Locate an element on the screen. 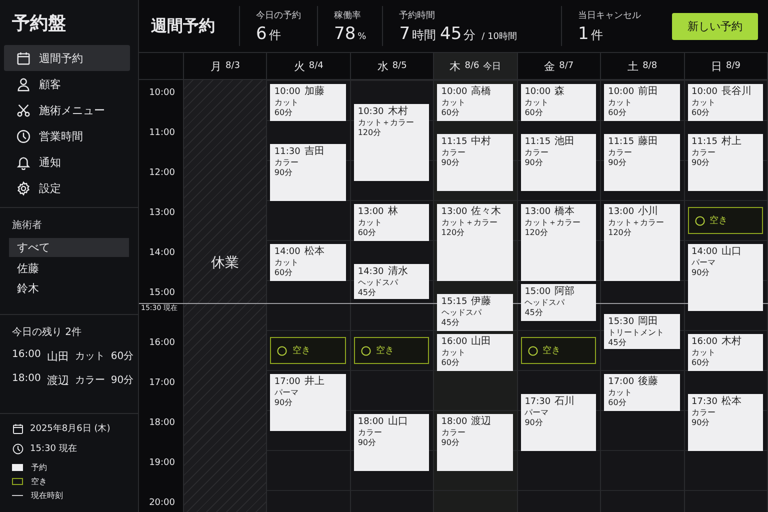 This screenshot has width=768, height=512. booking-card: 10:00 高橋 カット 60分 is located at coordinates (475, 102).